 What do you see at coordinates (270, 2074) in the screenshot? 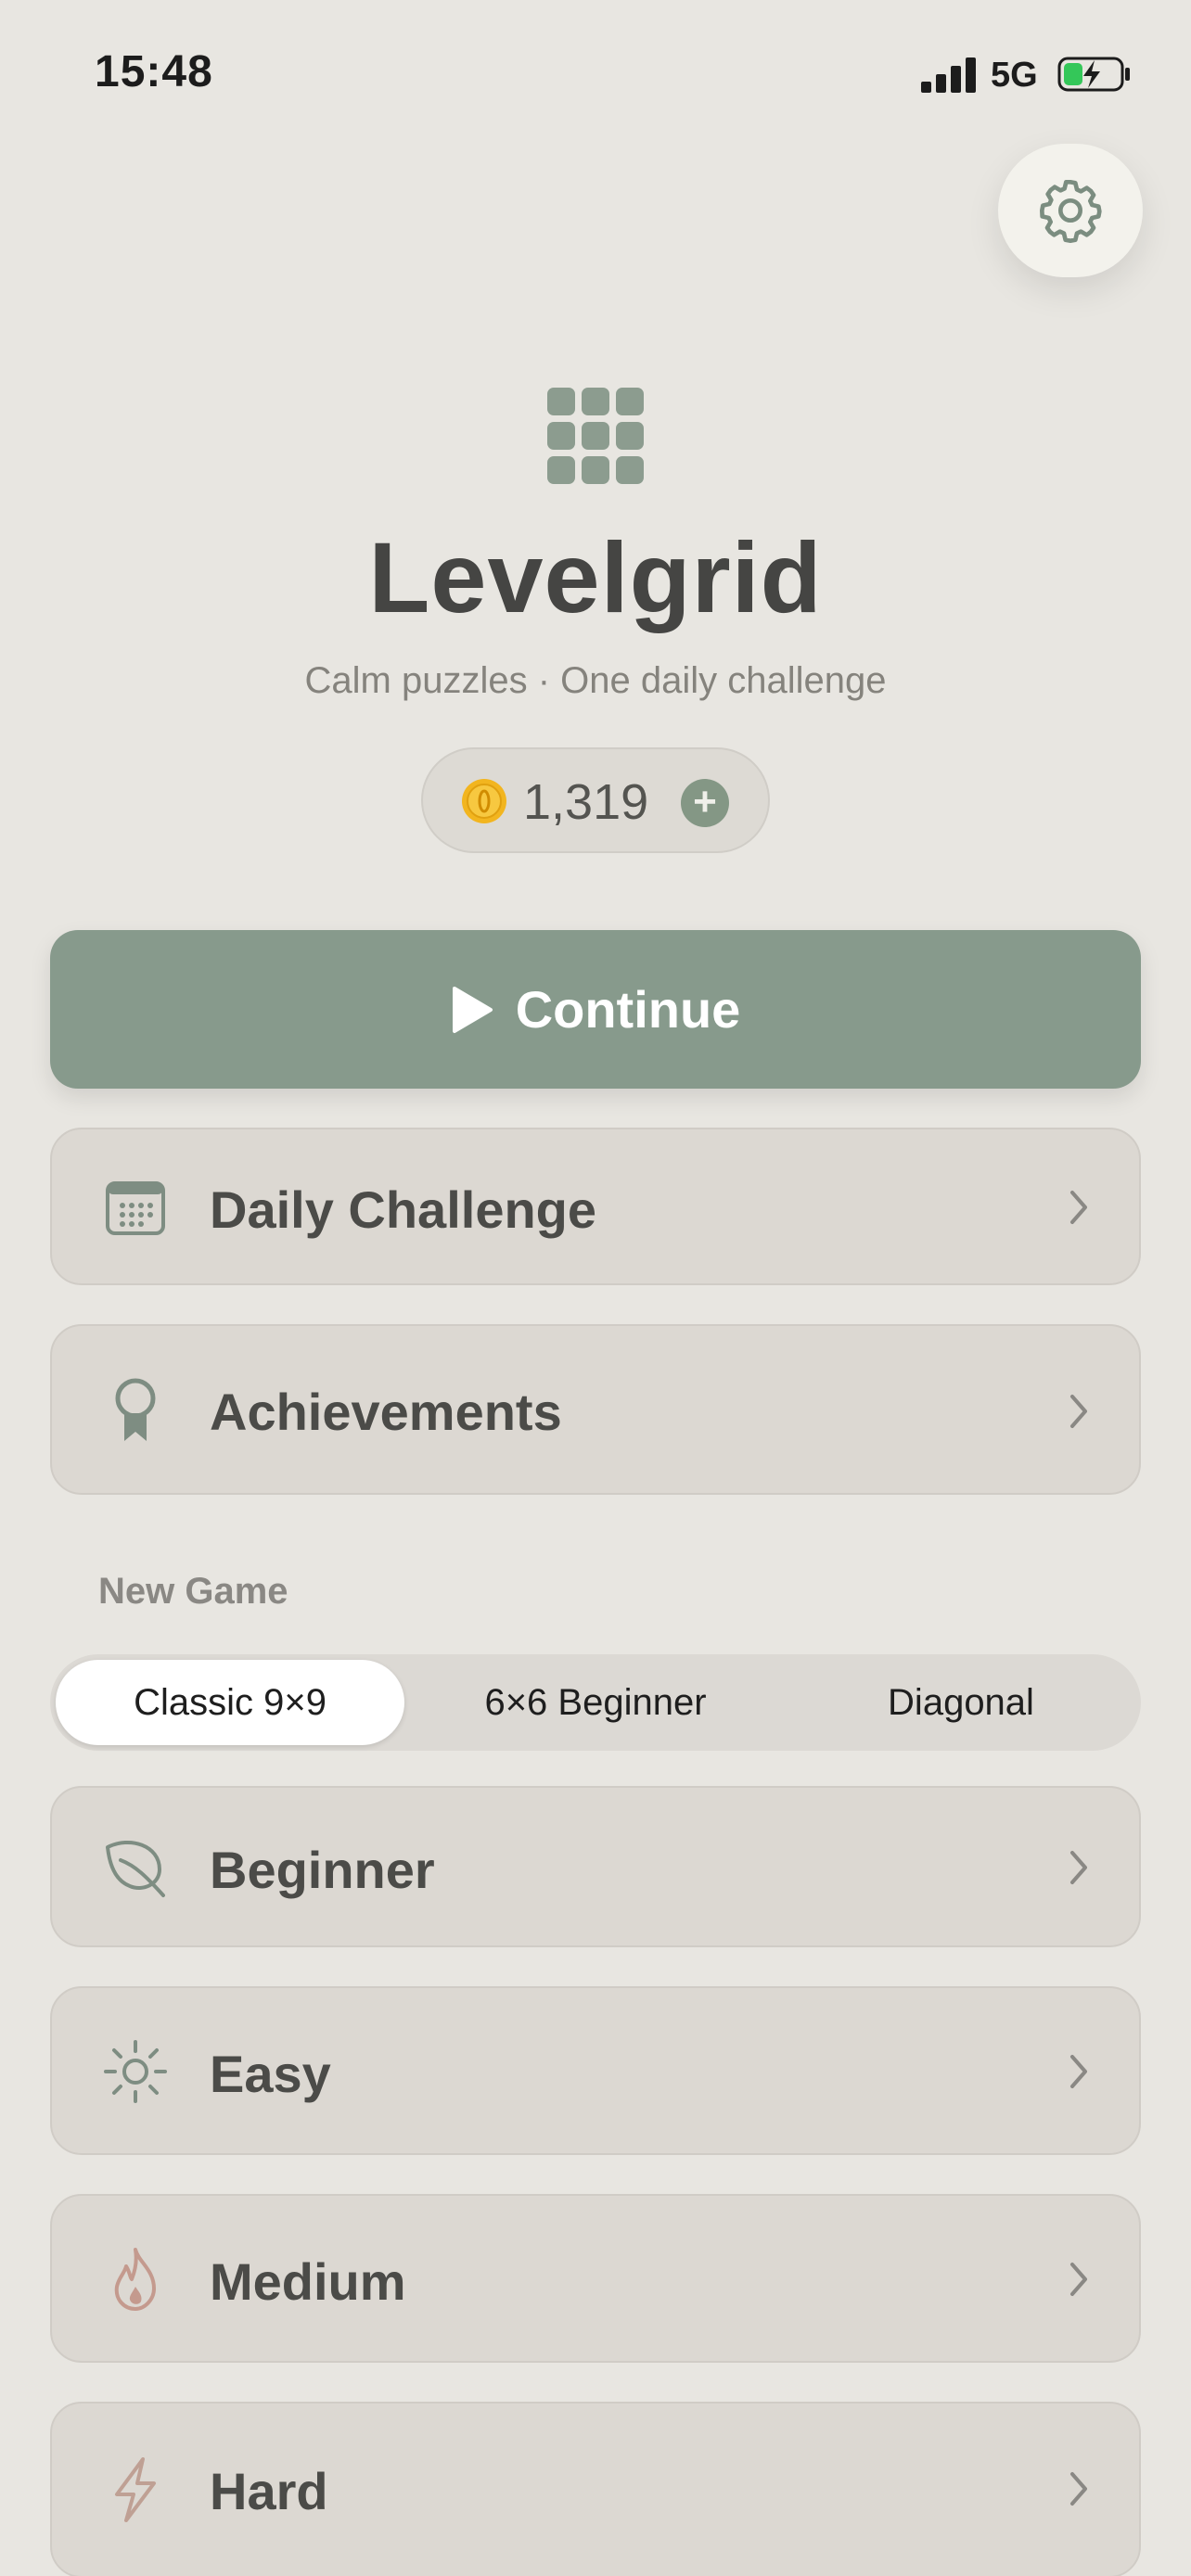
I see `easy-label: Easy` at bounding box center [270, 2074].